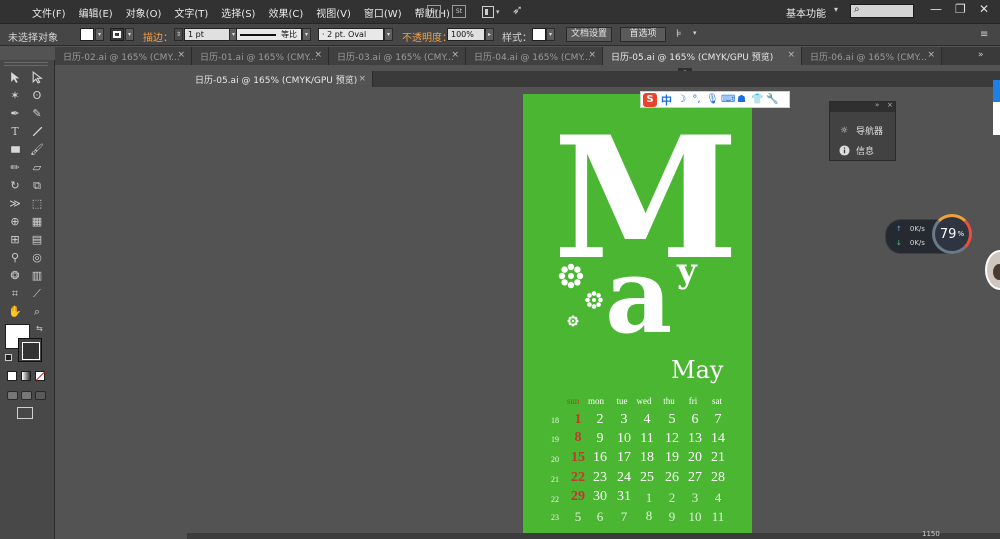 This screenshot has height=539, width=1000. Describe the element at coordinates (123, 56) in the screenshot. I see `tab-document-02: 日历-02.ai @ 165% (CMY... ×` at that location.